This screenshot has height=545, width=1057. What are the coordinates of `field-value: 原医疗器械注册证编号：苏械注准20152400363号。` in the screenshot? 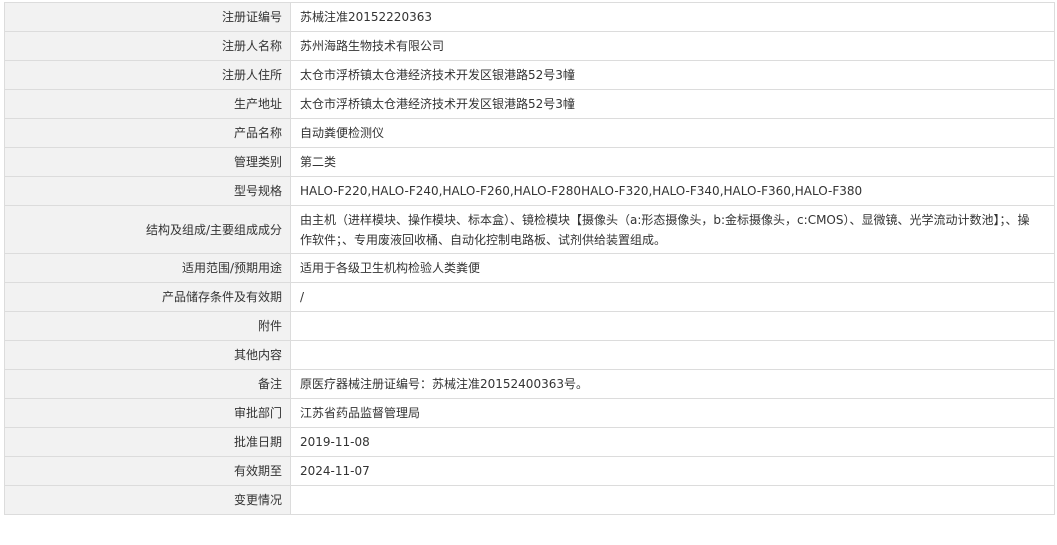 It's located at (672, 384).